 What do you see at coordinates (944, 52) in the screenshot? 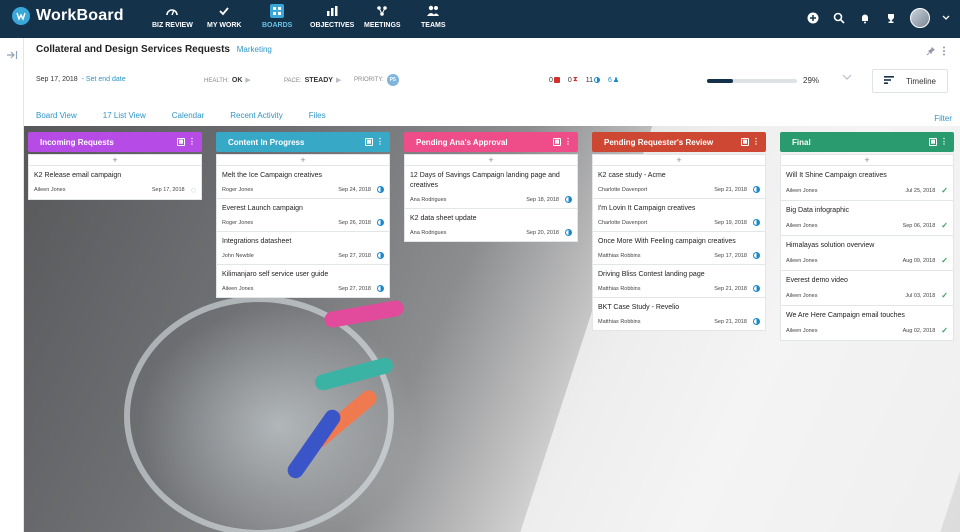
I see `more-options-icon` at bounding box center [944, 52].